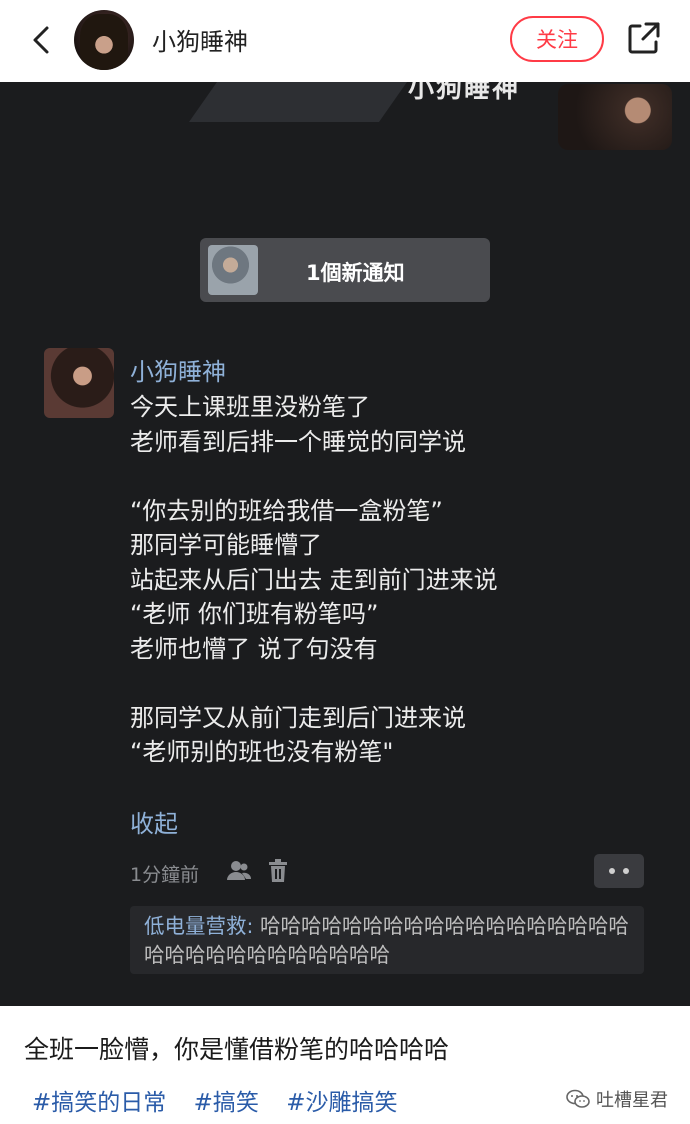 This screenshot has height=1124, width=690. I want to click on notification-avatar, so click(233, 270).